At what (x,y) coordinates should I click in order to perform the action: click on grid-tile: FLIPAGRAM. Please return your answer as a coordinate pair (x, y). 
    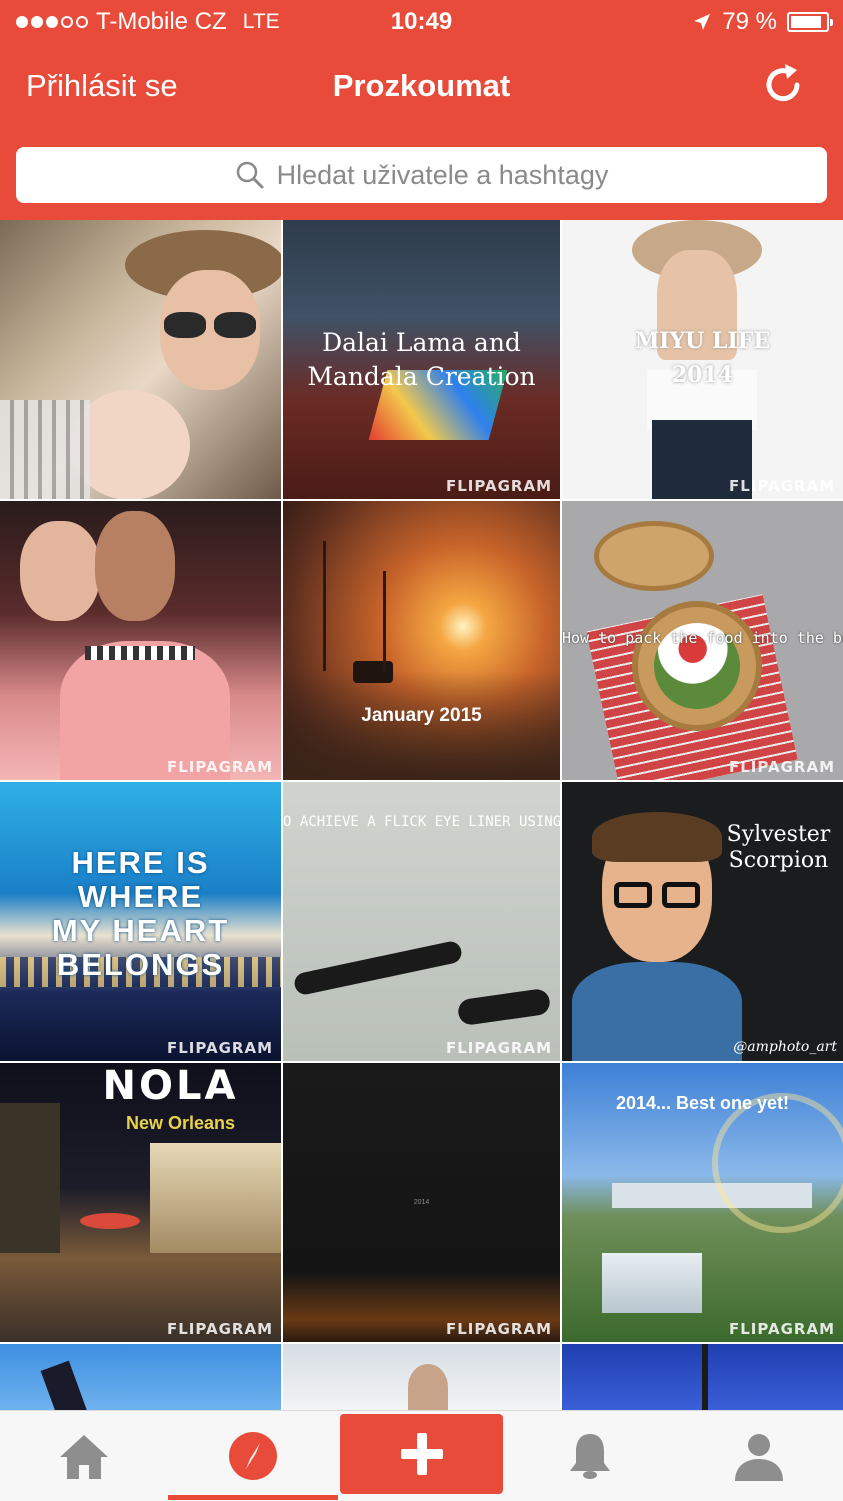
    Looking at the image, I should click on (140, 640).